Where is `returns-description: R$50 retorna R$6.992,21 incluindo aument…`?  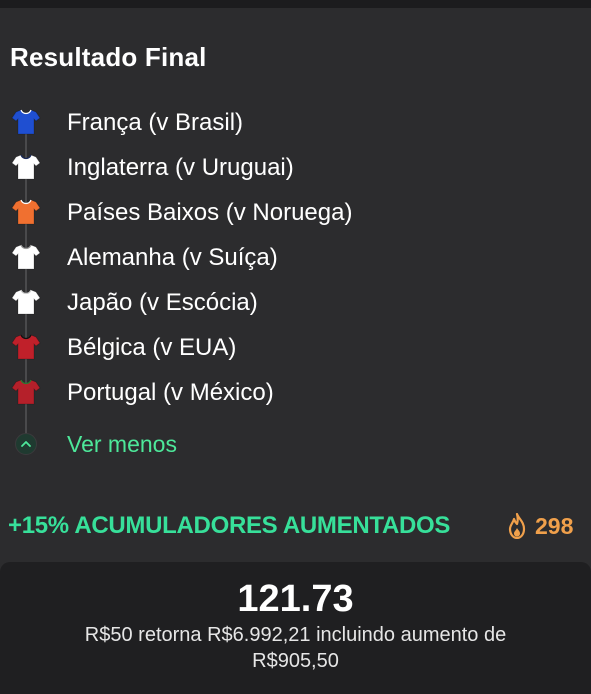 returns-description: R$50 retorna R$6.992,21 incluindo aument… is located at coordinates (295, 648).